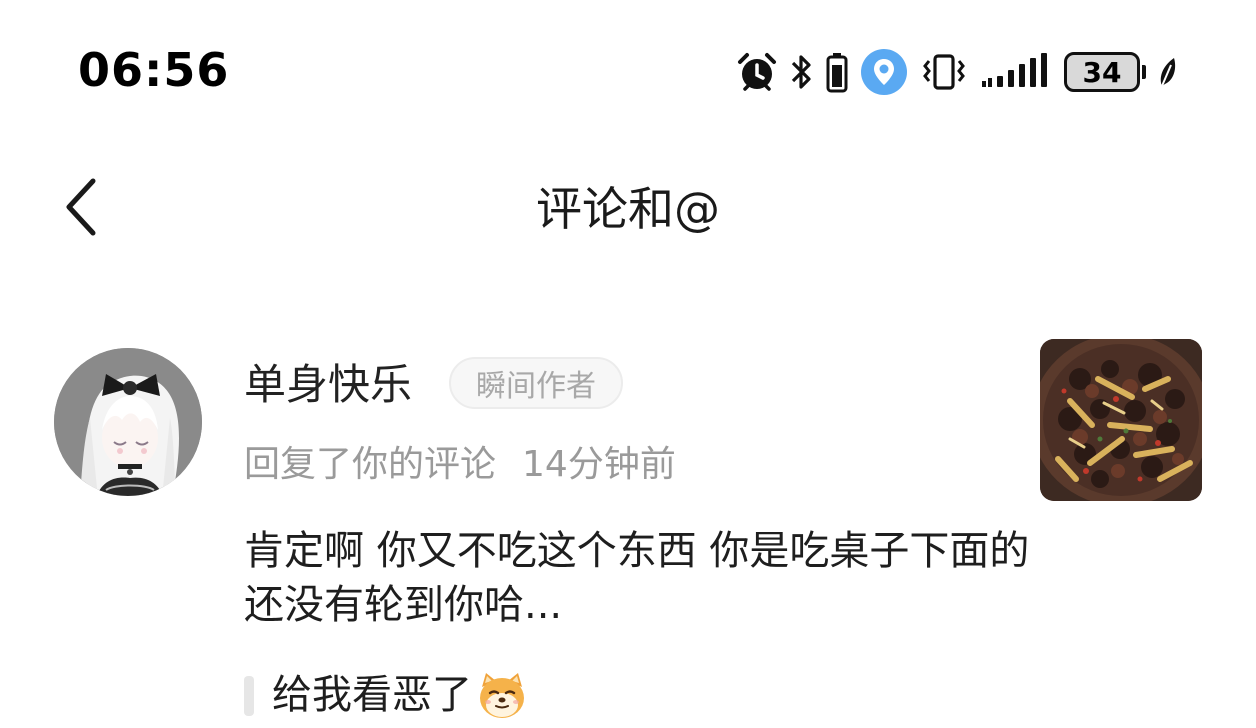 The height and width of the screenshot is (728, 1256). I want to click on battery-icon: 34, so click(1105, 72).